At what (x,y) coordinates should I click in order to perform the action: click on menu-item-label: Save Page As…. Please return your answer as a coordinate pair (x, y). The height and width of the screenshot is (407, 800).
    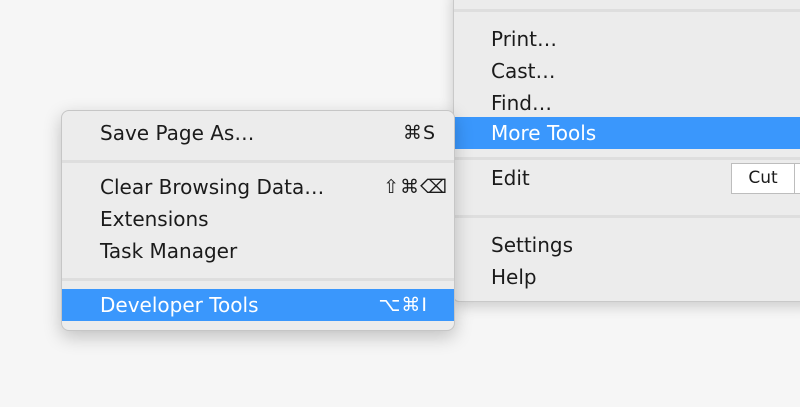
    Looking at the image, I should click on (177, 133).